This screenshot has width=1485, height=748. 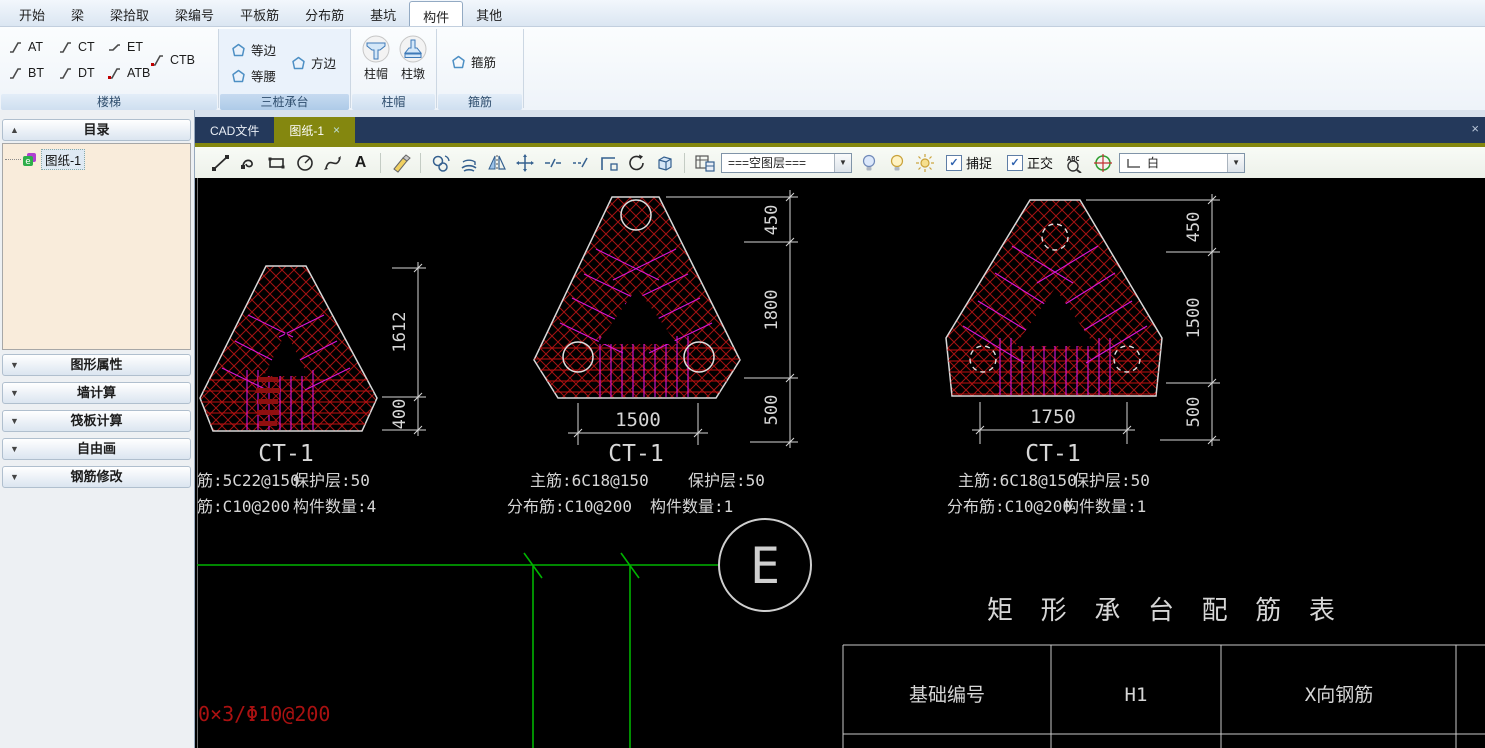 I want to click on menu-item-dist-rebar: 分布筋, so click(x=324, y=13).